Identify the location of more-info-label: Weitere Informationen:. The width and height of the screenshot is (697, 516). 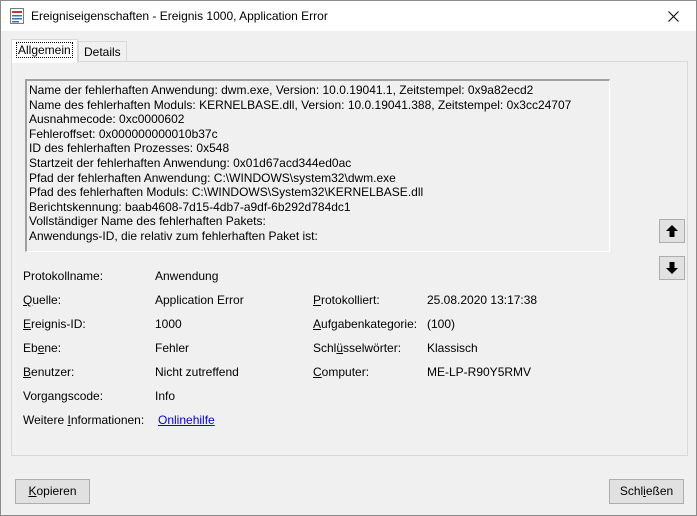
(83, 420).